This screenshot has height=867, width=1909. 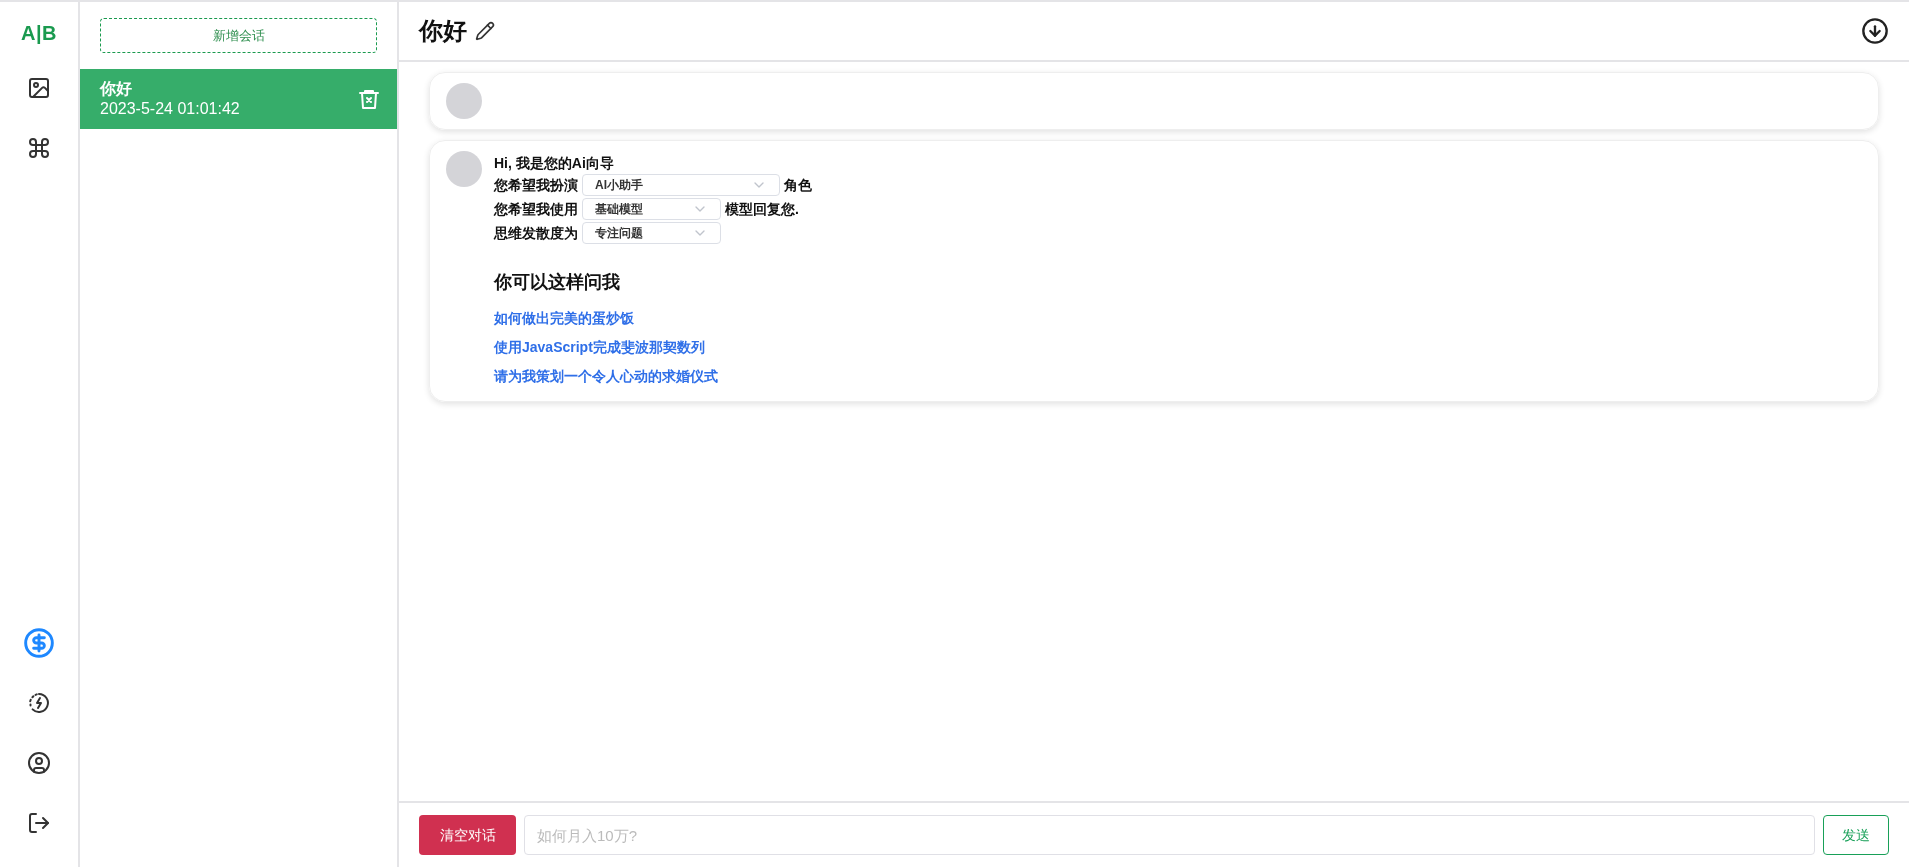 What do you see at coordinates (554, 163) in the screenshot?
I see `greeting-text: Hi, 我是您的Ai向导` at bounding box center [554, 163].